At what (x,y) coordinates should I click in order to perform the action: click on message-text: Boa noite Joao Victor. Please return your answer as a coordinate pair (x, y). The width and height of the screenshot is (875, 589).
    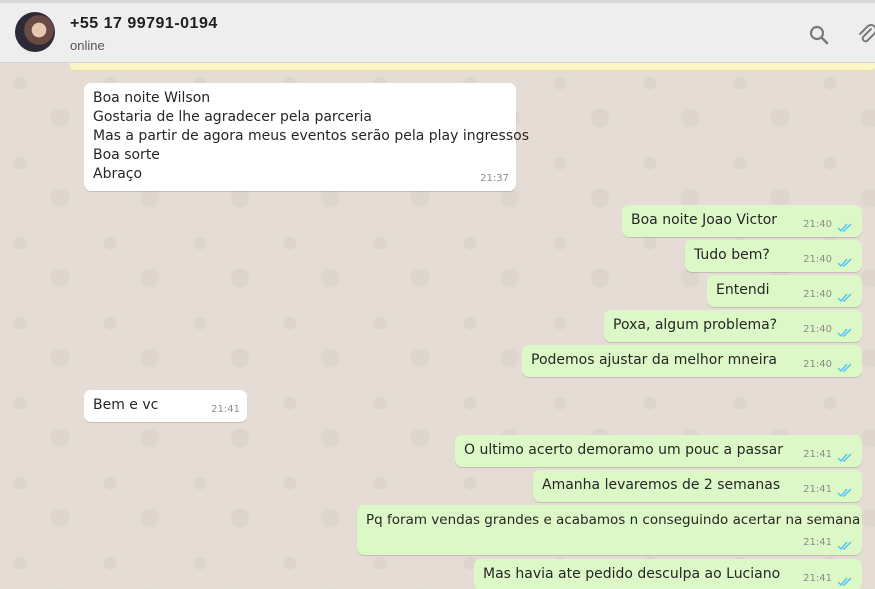
    Looking at the image, I should click on (704, 220).